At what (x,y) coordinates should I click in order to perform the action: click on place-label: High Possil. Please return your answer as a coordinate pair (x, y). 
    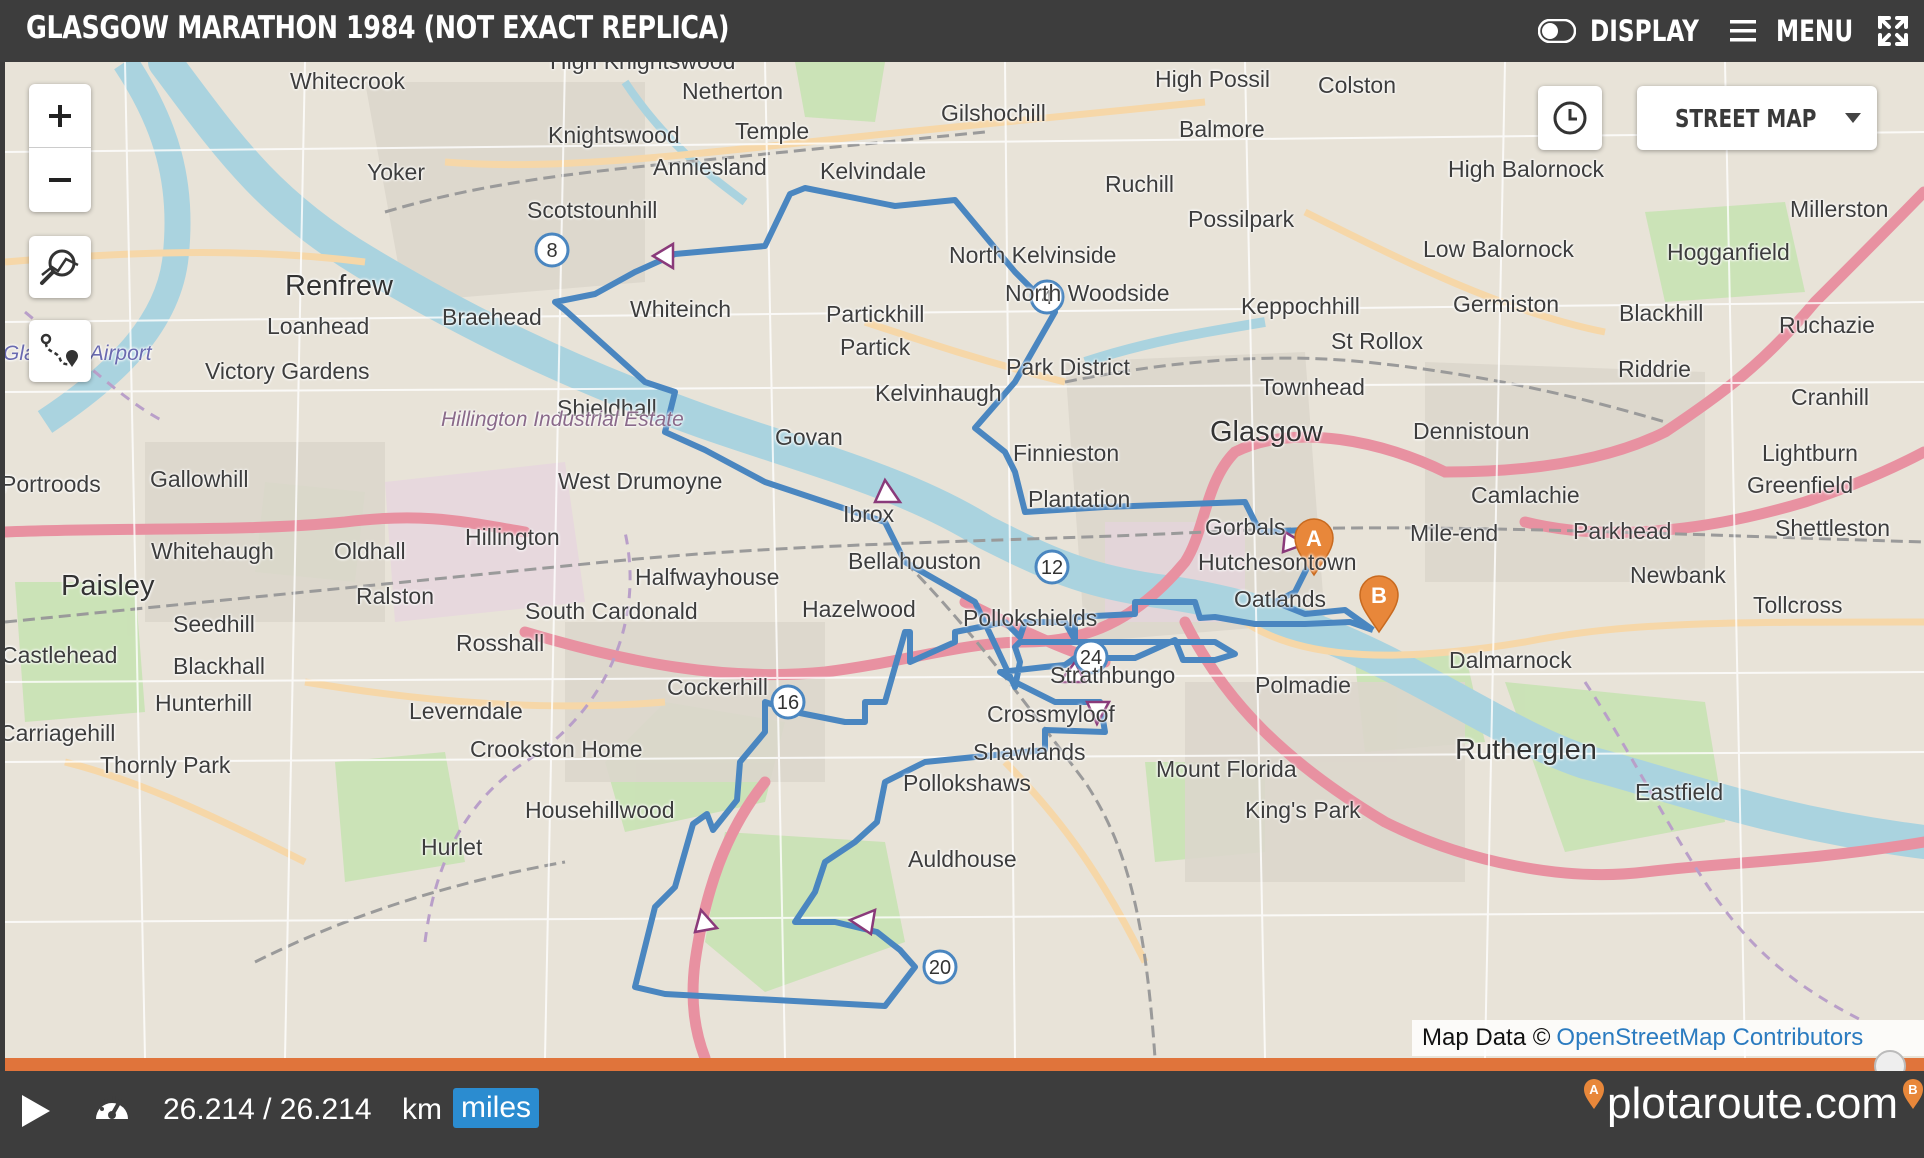
    Looking at the image, I should click on (1213, 79).